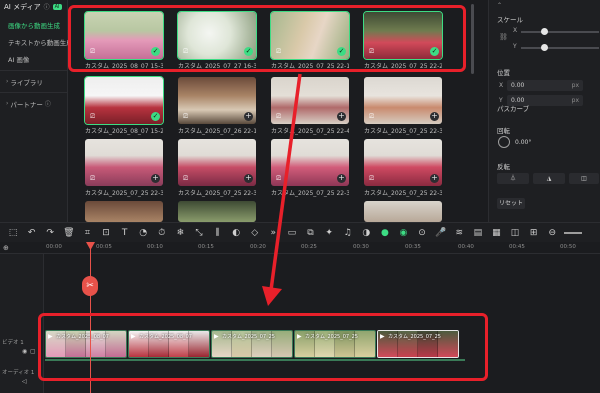 This screenshot has width=600, height=393. Describe the element at coordinates (515, 233) in the screenshot. I see `snapshot-icon: ◫` at that location.